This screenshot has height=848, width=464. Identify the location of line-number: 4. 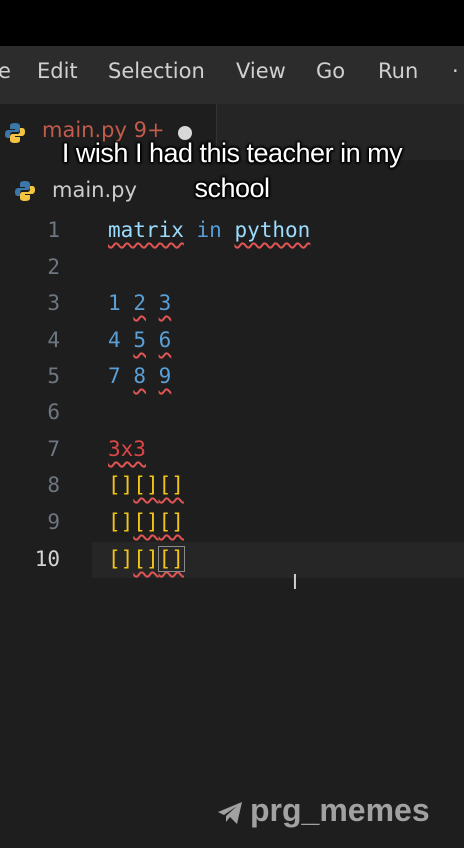
(53, 340).